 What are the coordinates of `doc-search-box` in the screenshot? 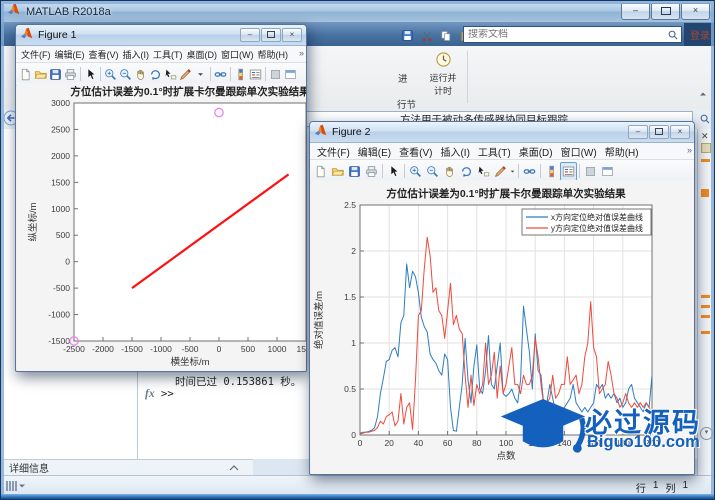 It's located at (572, 34).